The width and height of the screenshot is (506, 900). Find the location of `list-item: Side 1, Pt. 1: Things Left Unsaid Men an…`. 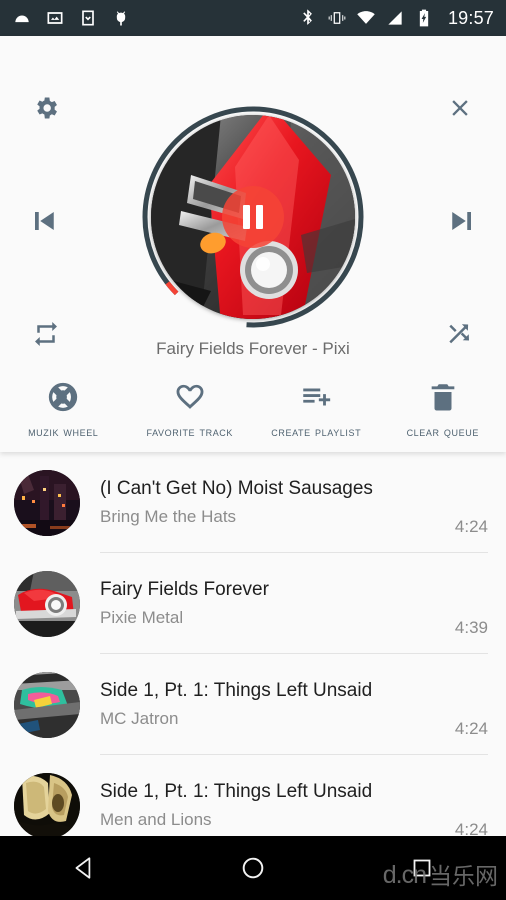

list-item: Side 1, Pt. 1: Things Left Unsaid Men an… is located at coordinates (253, 795).